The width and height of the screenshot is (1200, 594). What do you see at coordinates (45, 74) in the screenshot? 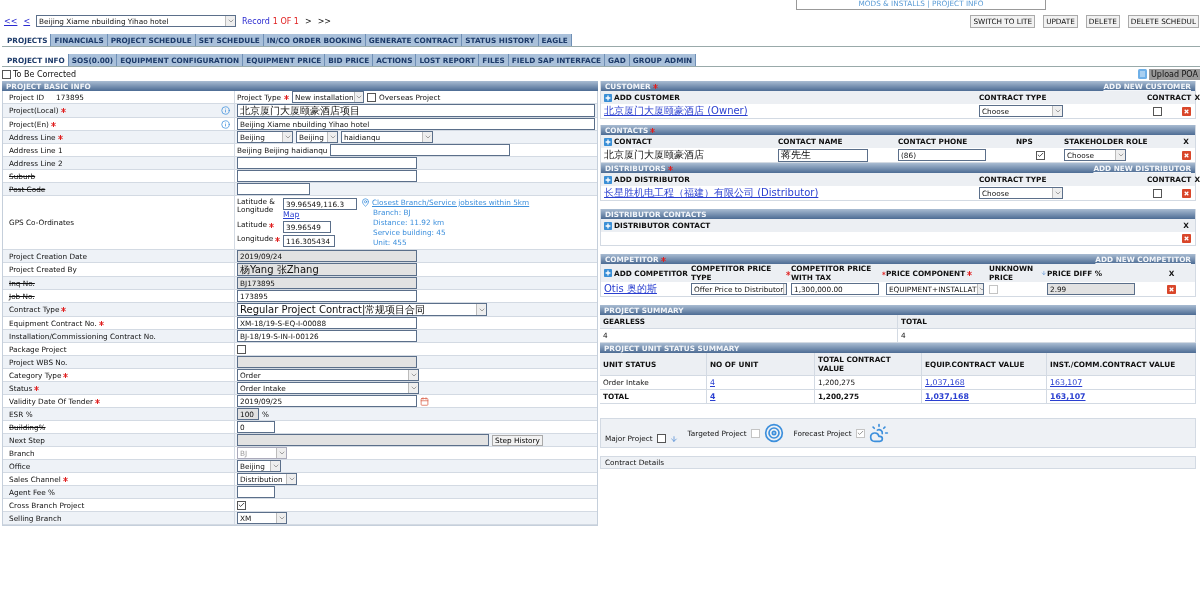
I see `checkbox-label: To Be Corrected` at bounding box center [45, 74].